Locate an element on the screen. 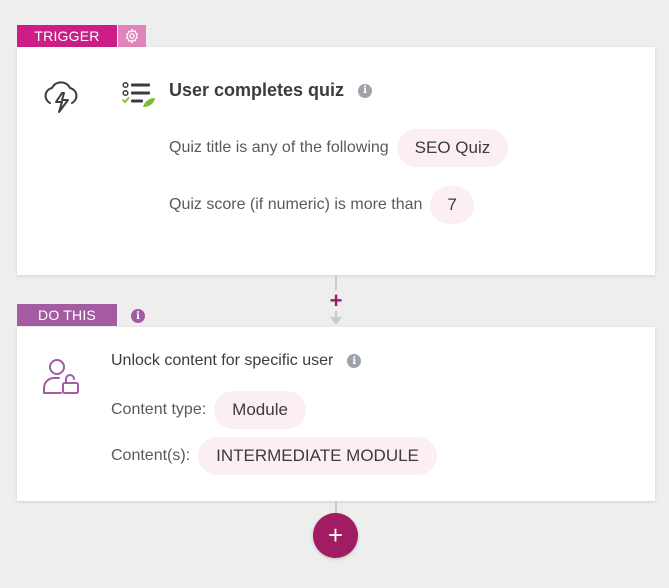 The width and height of the screenshot is (669, 588). trigger-settings-button is located at coordinates (132, 36).